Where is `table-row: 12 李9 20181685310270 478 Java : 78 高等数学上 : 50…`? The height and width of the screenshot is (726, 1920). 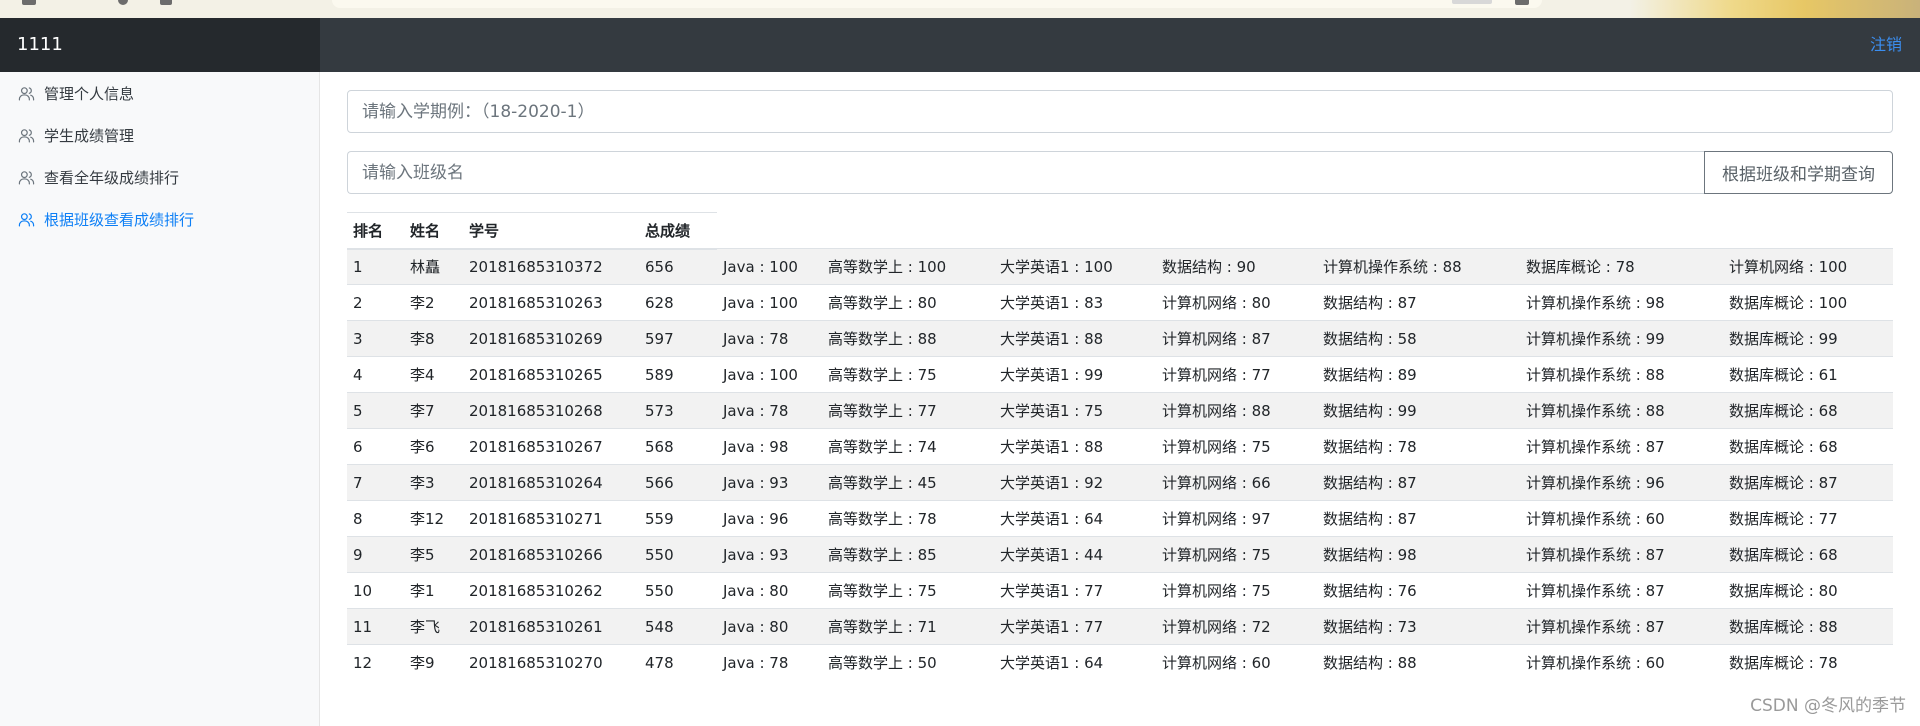
table-row: 12 李9 20181685310270 478 Java : 78 高等数学上 : 50… is located at coordinates (1120, 662).